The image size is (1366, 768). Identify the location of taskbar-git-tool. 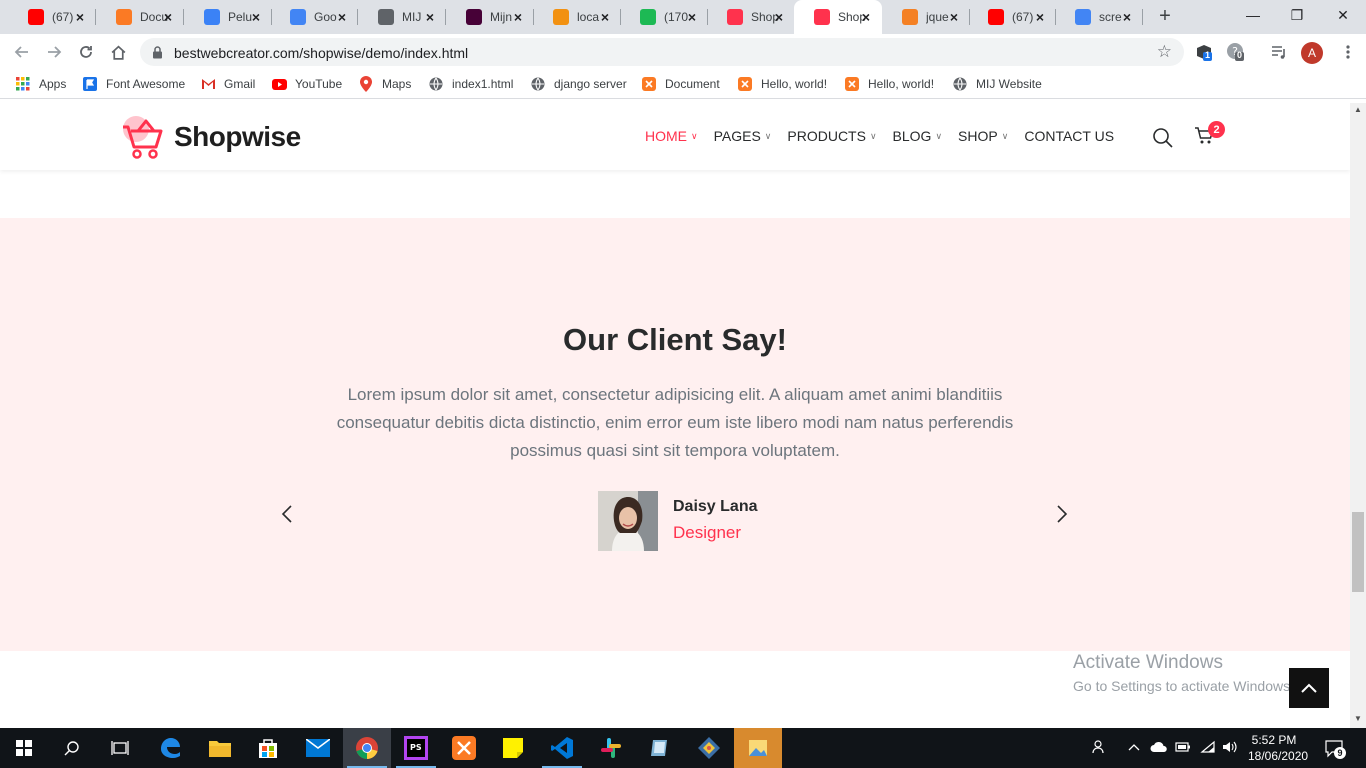
(709, 748).